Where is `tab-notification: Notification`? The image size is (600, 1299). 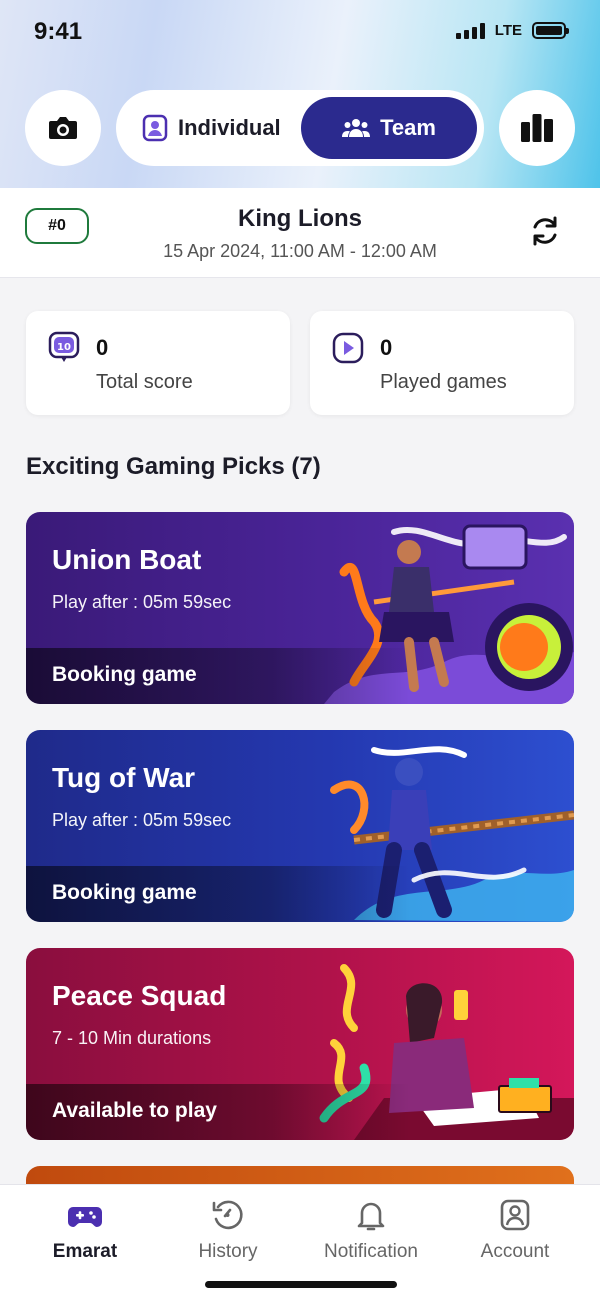
tab-notification: Notification is located at coordinates (371, 1230).